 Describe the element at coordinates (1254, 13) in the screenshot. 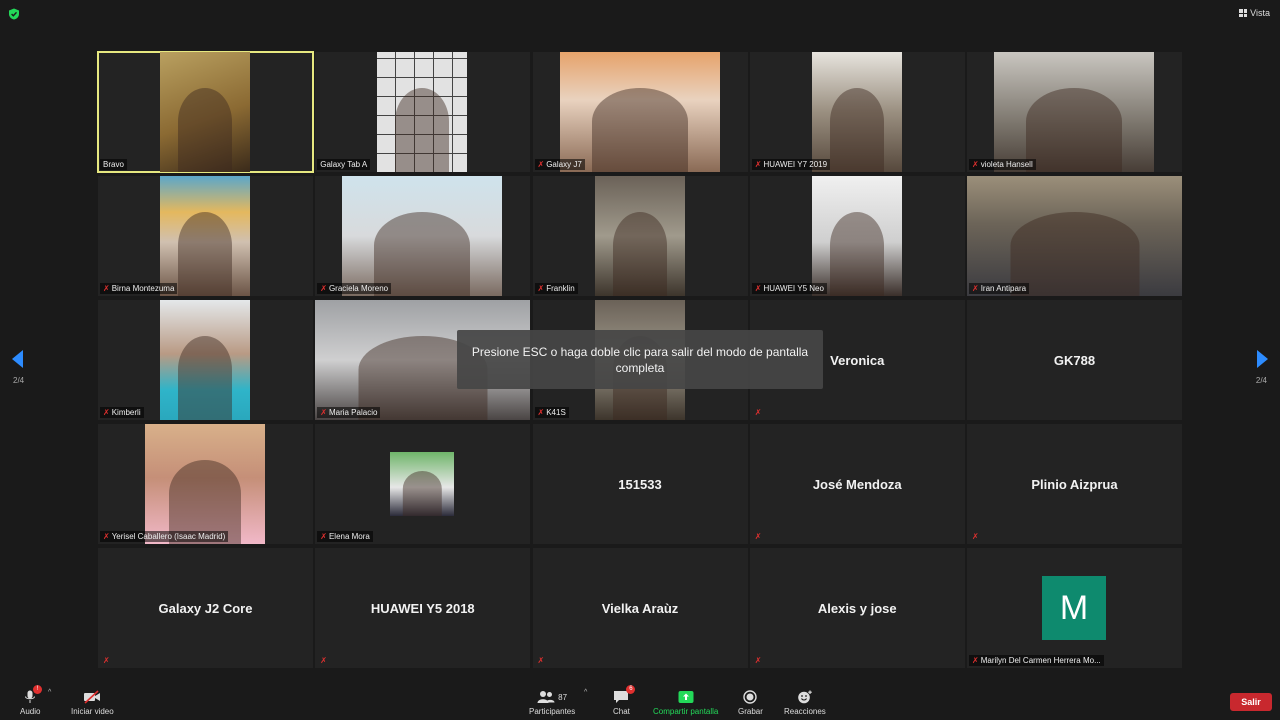

I see `view-button: Vista` at that location.